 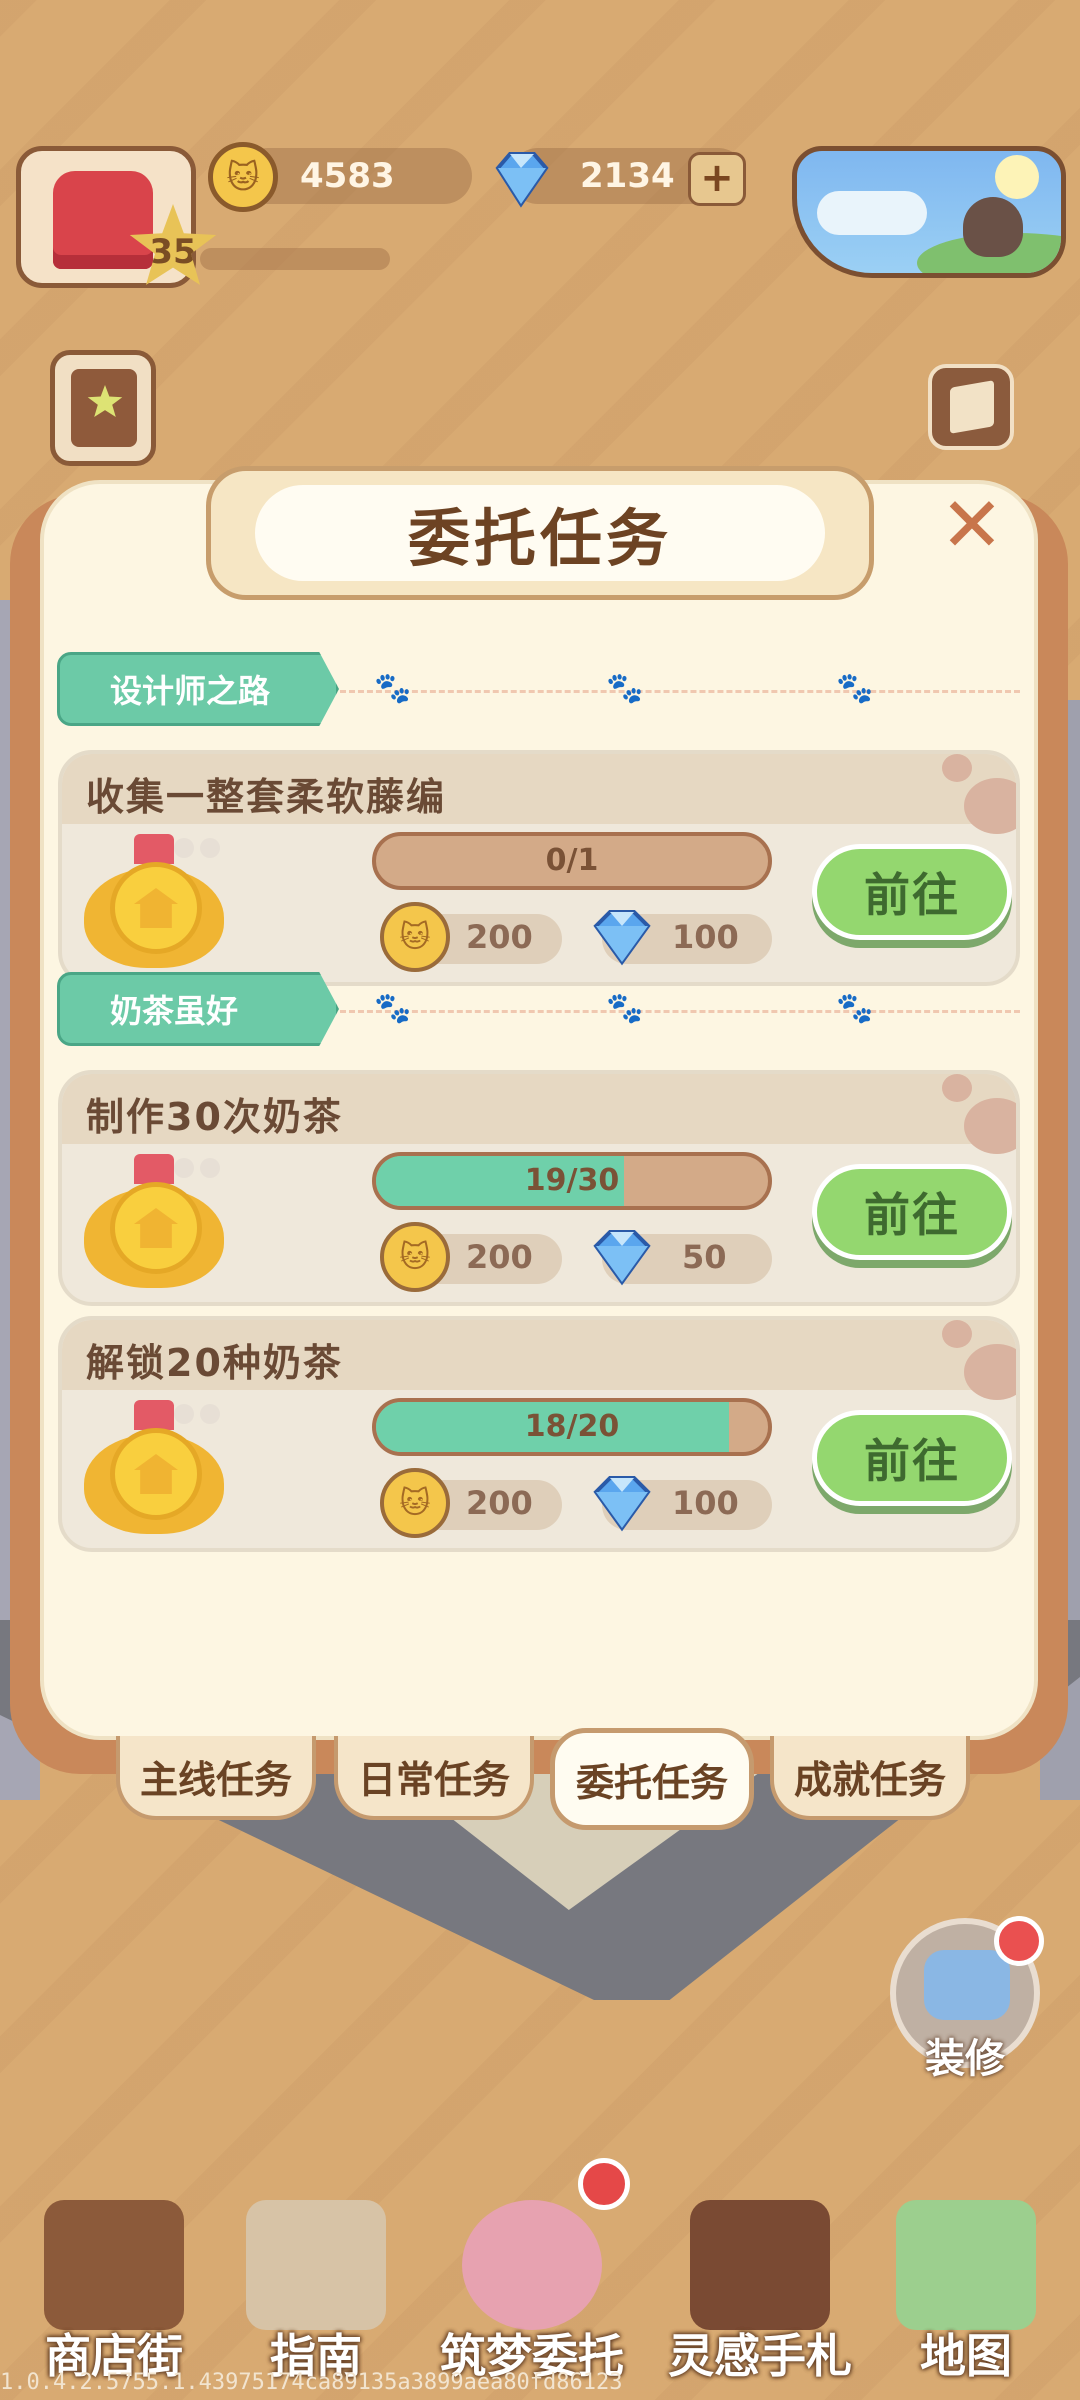 I want to click on task-progress-bar: 19/30, so click(x=572, y=1181).